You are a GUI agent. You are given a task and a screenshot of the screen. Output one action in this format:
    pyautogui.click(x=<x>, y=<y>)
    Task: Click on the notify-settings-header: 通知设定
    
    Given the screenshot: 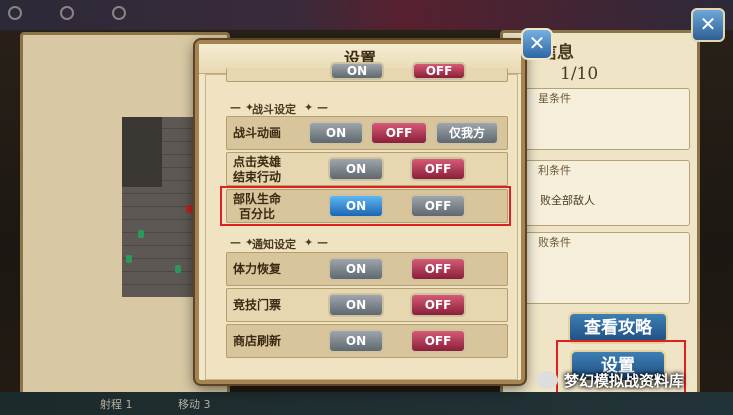 What is the action you would take?
    pyautogui.click(x=274, y=244)
    